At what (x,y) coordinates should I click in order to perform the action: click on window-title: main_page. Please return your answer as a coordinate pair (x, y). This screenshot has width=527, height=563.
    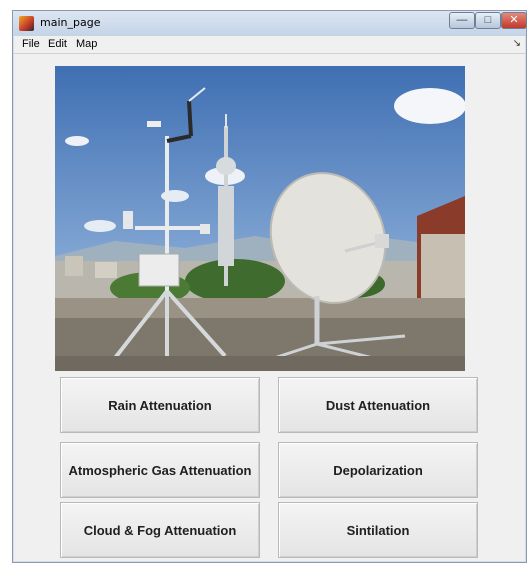
    Looking at the image, I should click on (70, 22).